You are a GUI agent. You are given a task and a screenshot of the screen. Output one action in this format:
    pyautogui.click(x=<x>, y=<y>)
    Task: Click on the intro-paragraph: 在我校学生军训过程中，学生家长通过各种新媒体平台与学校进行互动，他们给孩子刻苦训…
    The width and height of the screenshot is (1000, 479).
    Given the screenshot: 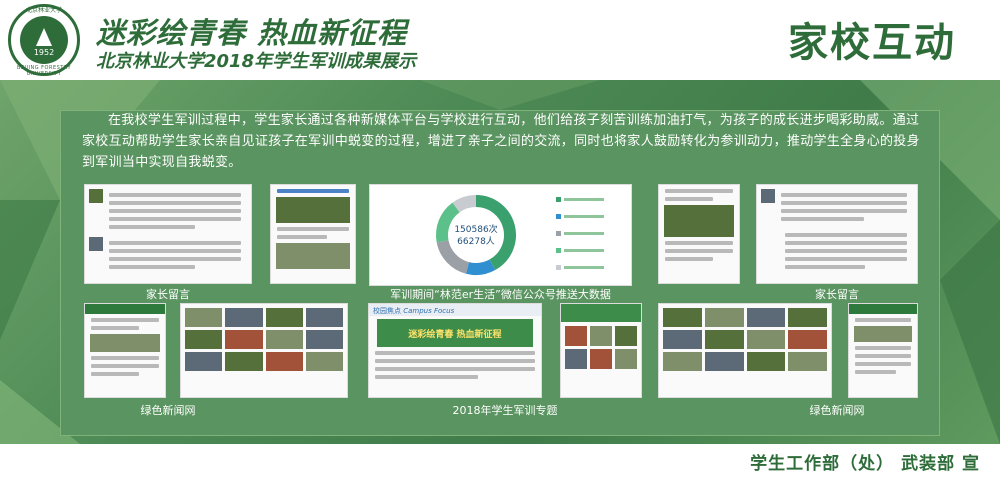 What is the action you would take?
    pyautogui.click(x=501, y=141)
    